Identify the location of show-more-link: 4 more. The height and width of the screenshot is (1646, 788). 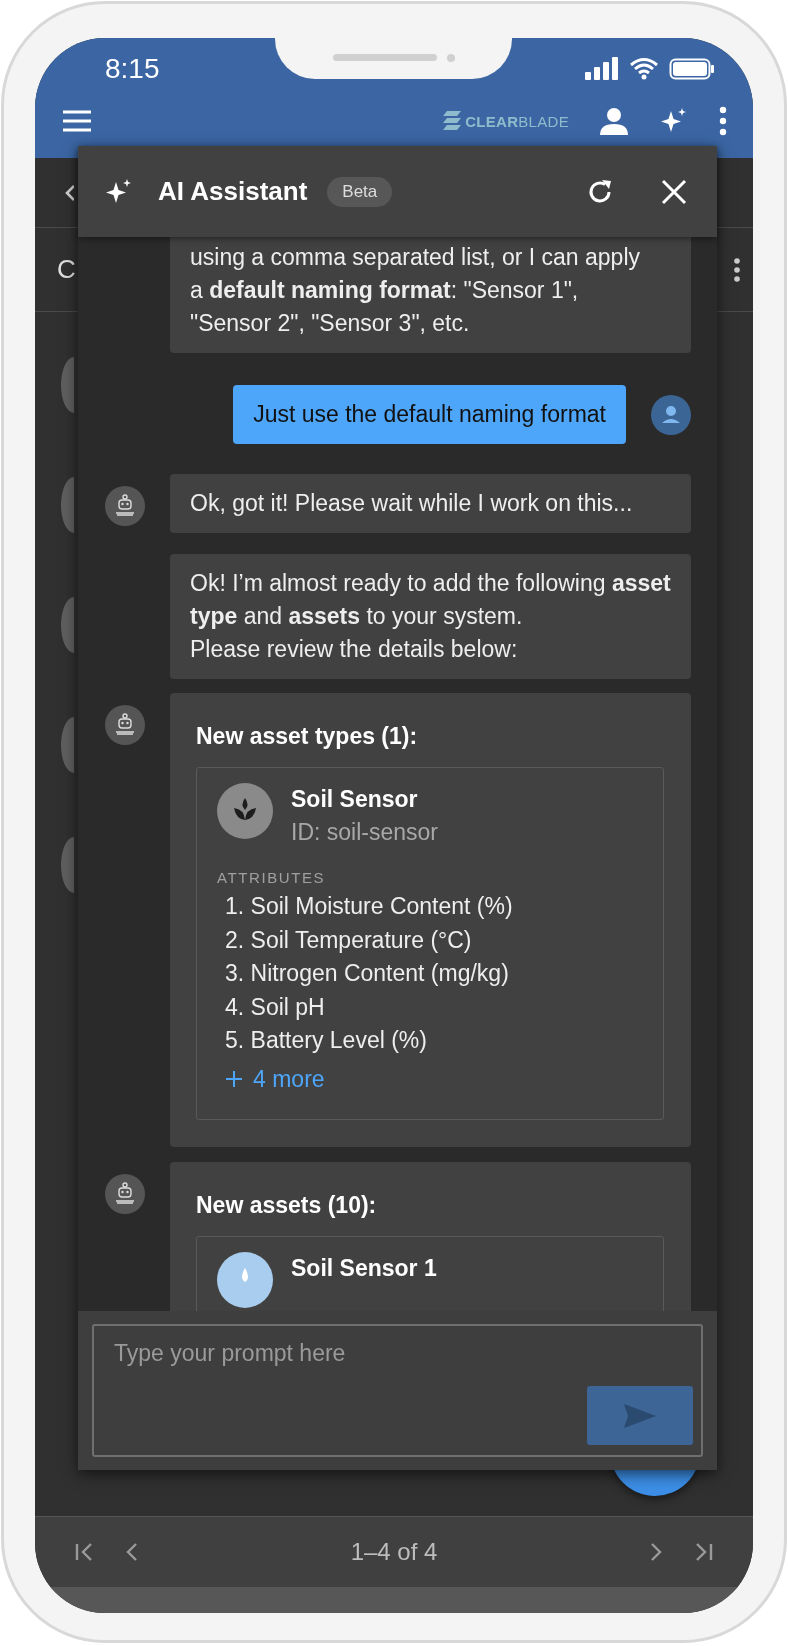
(275, 1079).